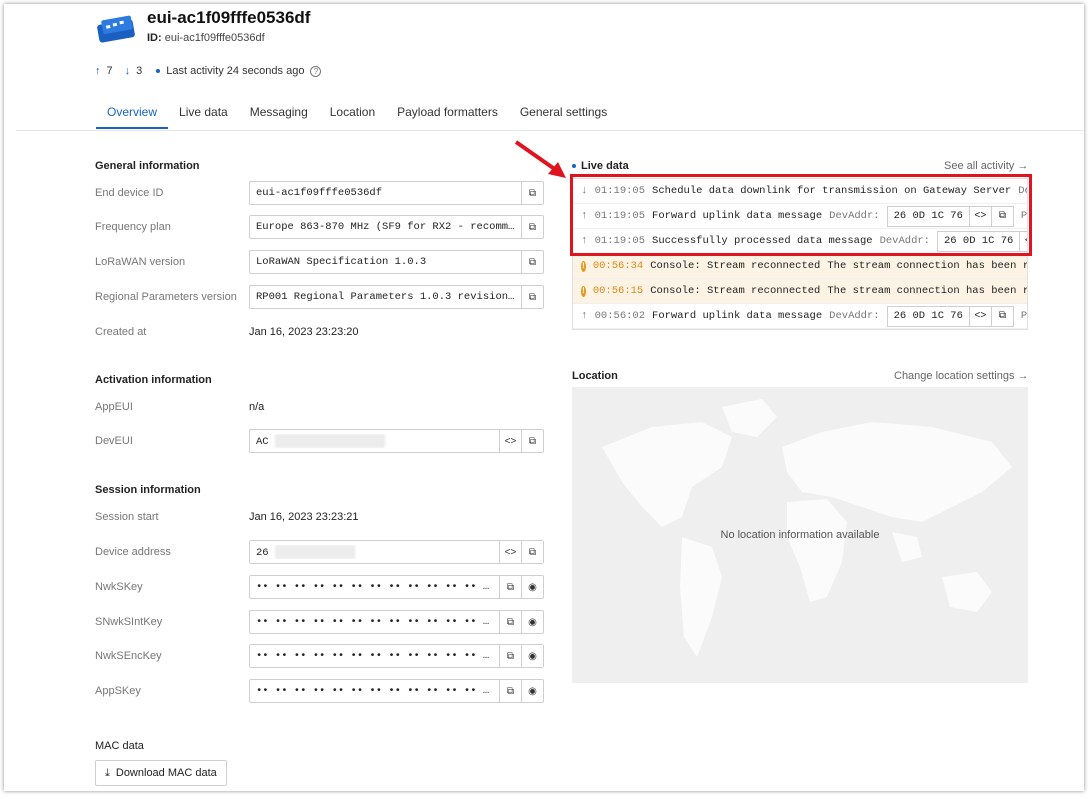 This screenshot has width=1092, height=799. What do you see at coordinates (128, 656) in the screenshot?
I see `nwksenckey-label: NwkSEncKey` at bounding box center [128, 656].